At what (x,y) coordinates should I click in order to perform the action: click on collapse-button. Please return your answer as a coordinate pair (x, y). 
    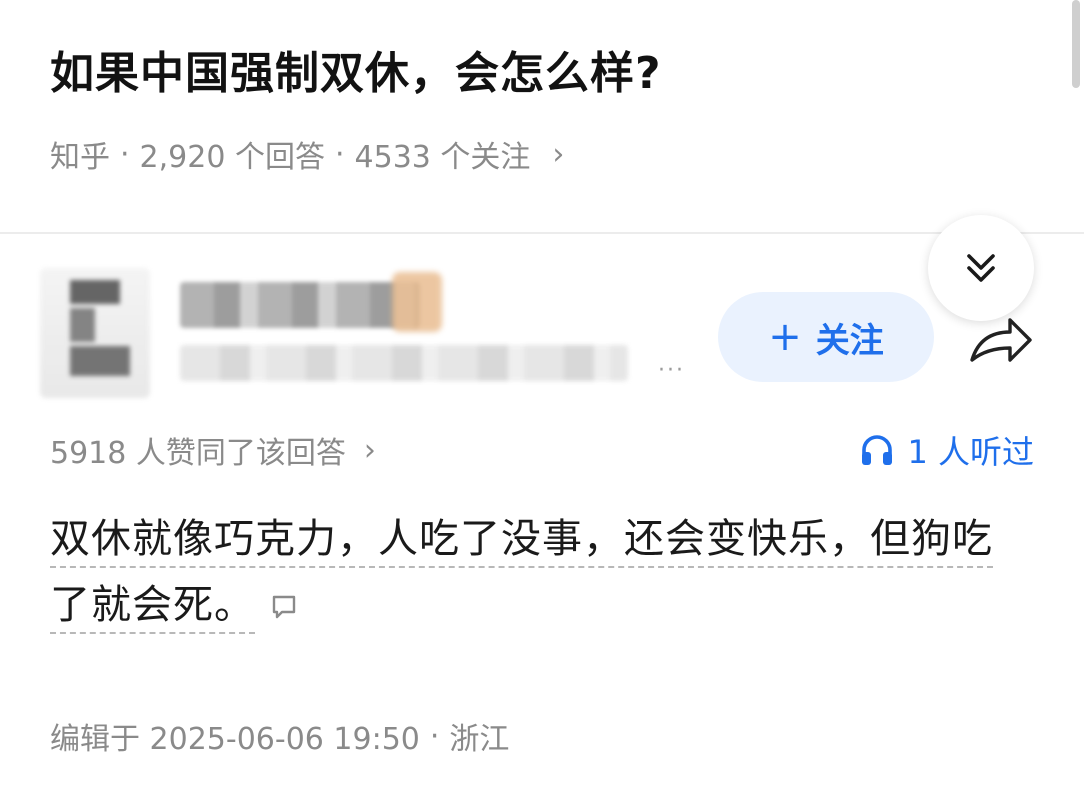
    Looking at the image, I should click on (981, 268).